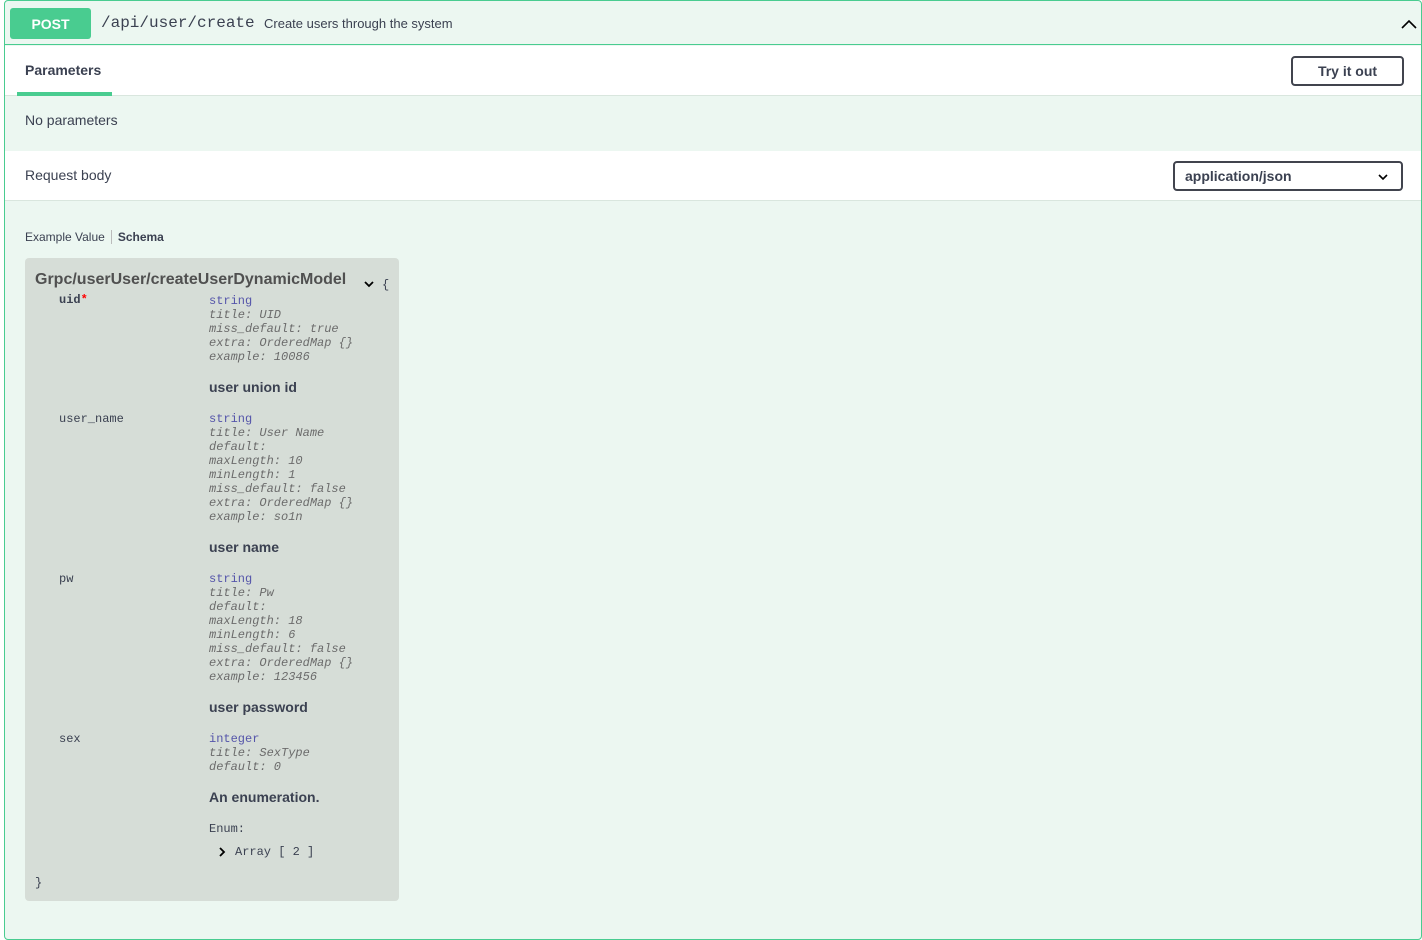  I want to click on meta-line: title: SexType, so click(259, 753).